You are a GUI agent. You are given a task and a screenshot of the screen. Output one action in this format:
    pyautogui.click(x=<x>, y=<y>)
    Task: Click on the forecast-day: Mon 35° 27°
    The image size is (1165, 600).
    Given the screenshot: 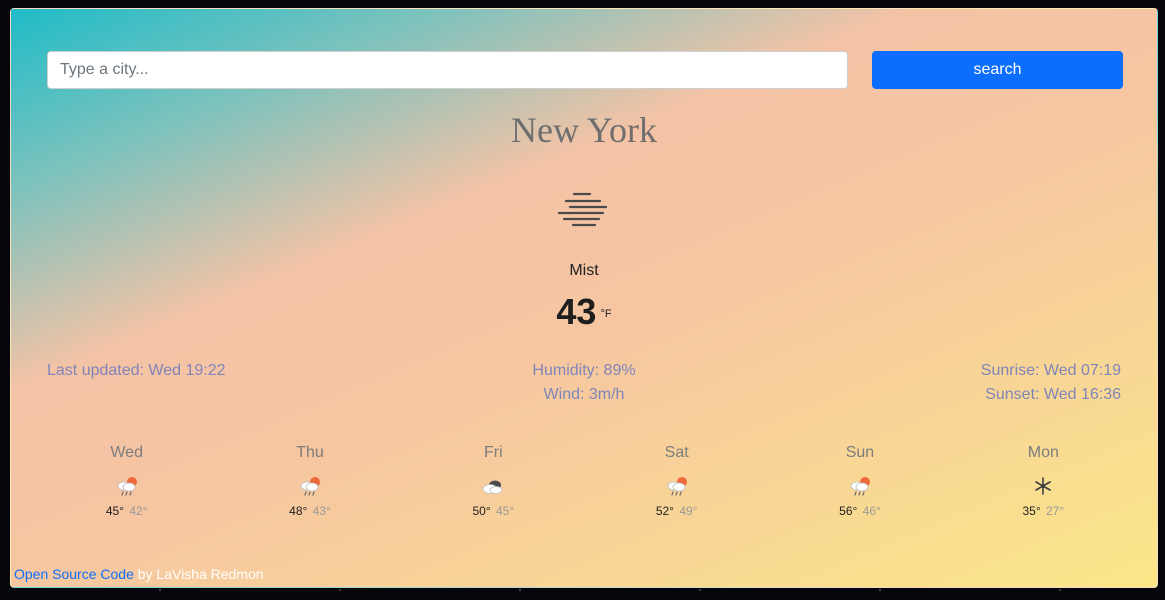 What is the action you would take?
    pyautogui.click(x=1043, y=481)
    